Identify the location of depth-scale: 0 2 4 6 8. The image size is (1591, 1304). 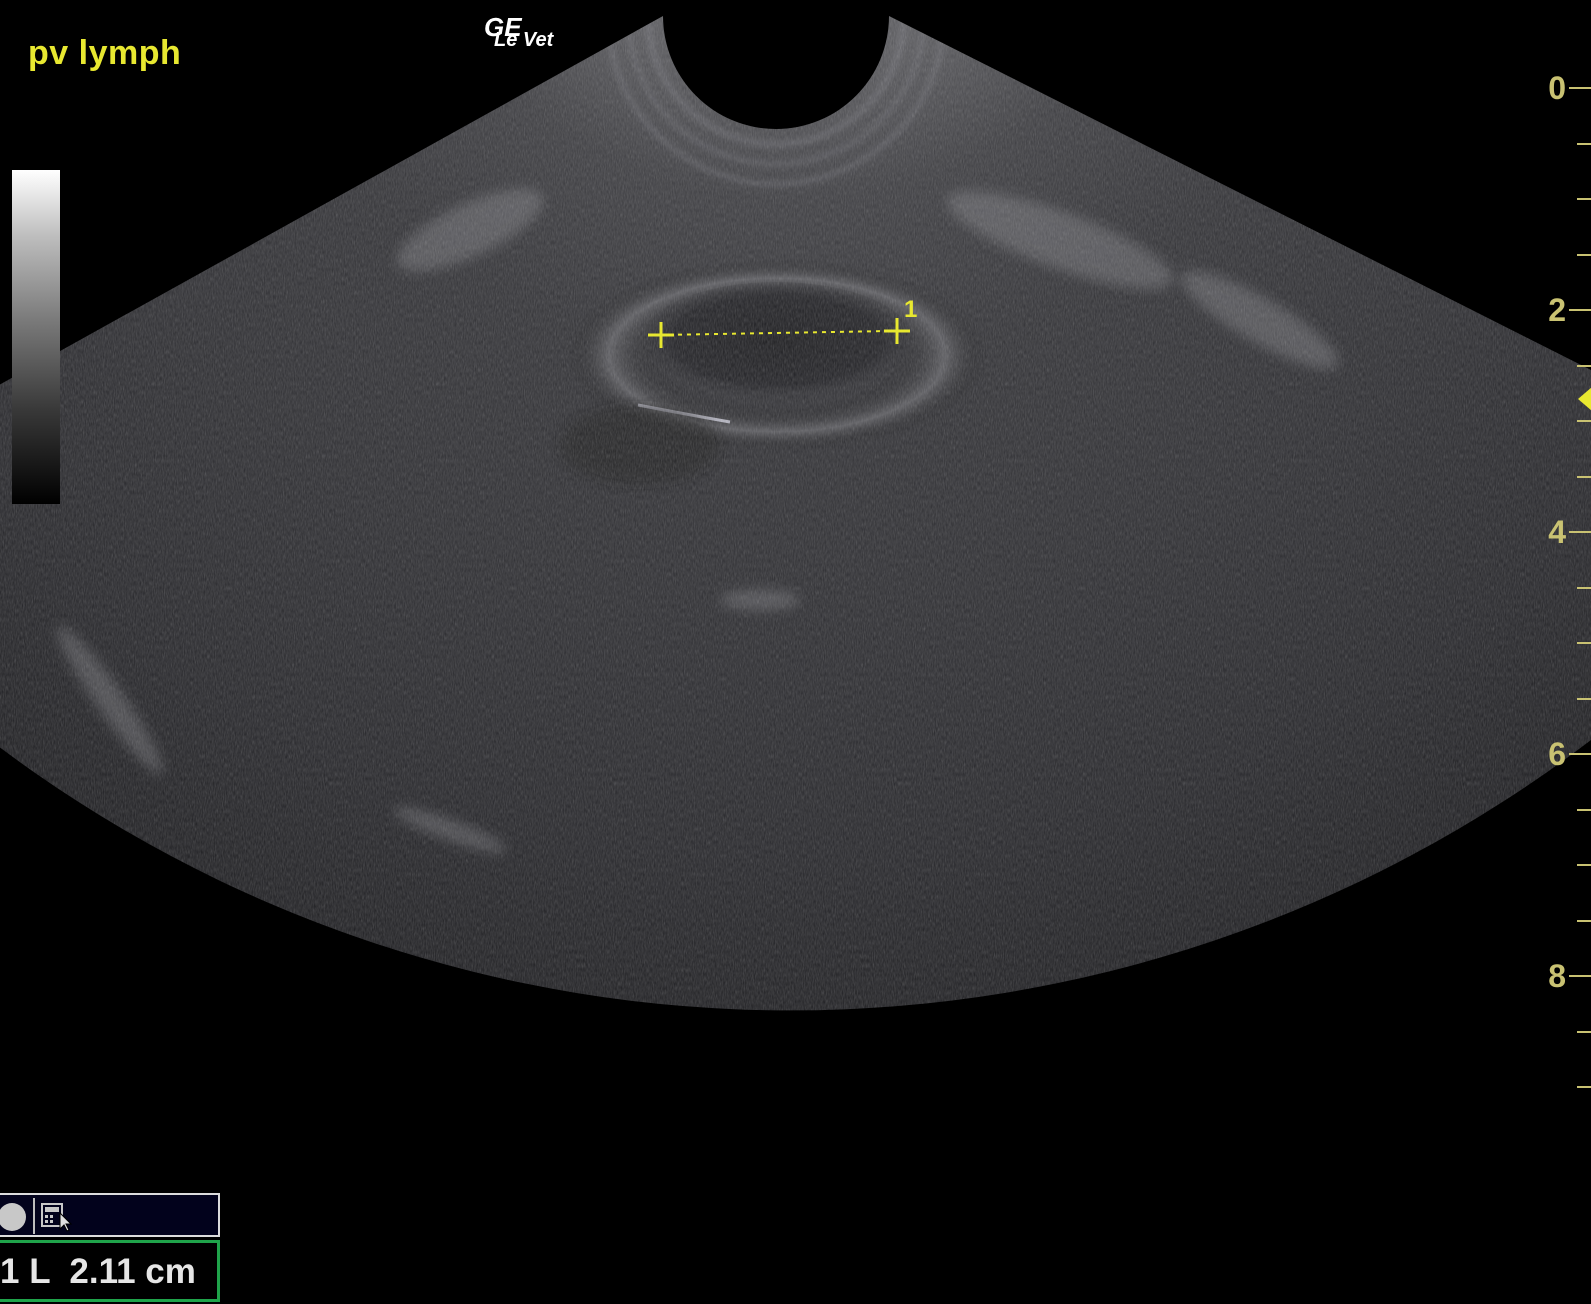
(1545, 652).